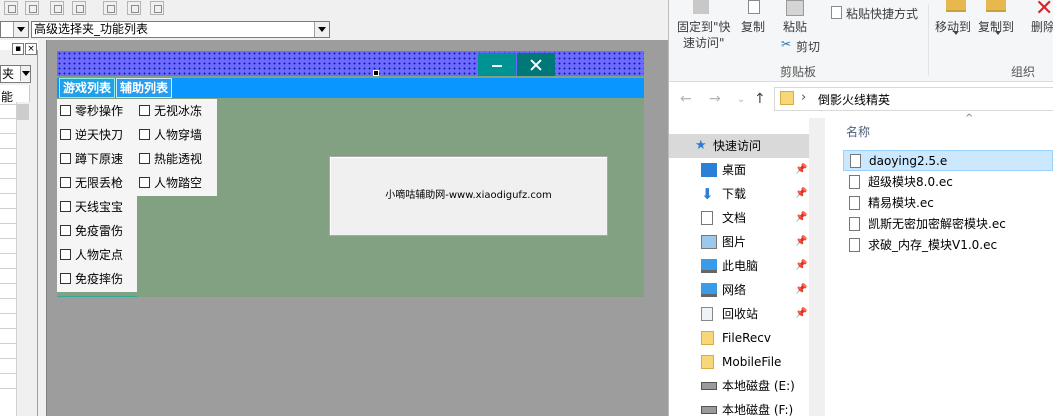  I want to click on paste-shortcut-button: 粘贴快捷方式, so click(882, 13).